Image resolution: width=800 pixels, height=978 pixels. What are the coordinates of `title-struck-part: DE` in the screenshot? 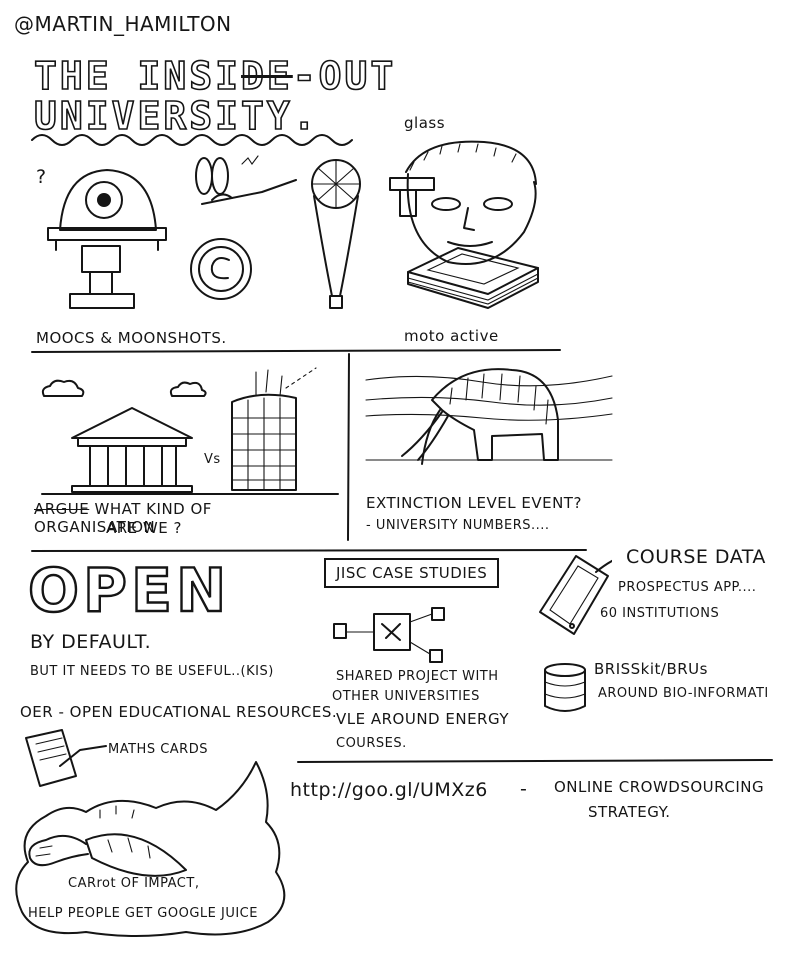 It's located at (266, 76).